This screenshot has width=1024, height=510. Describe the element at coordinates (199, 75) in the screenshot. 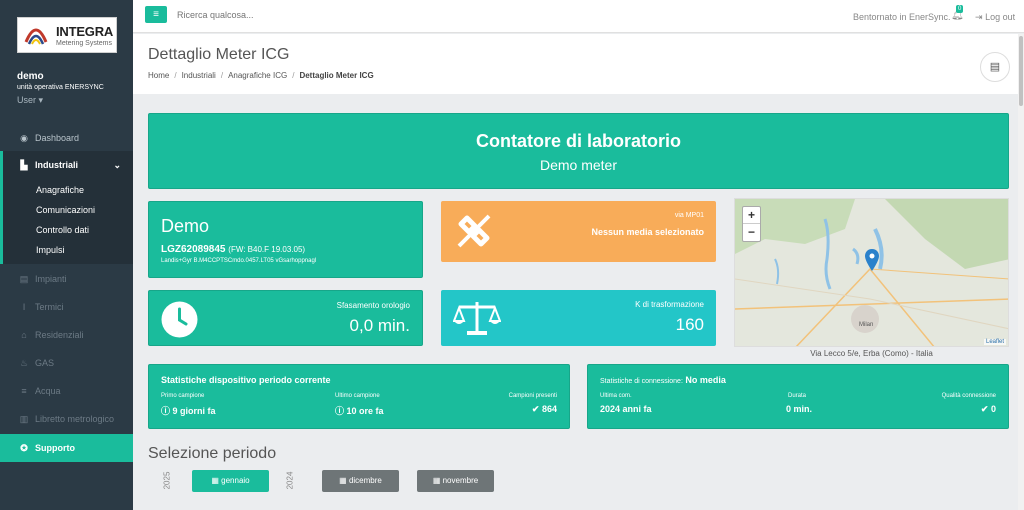

I see `breadcrumb-industriali: Industriali` at that location.